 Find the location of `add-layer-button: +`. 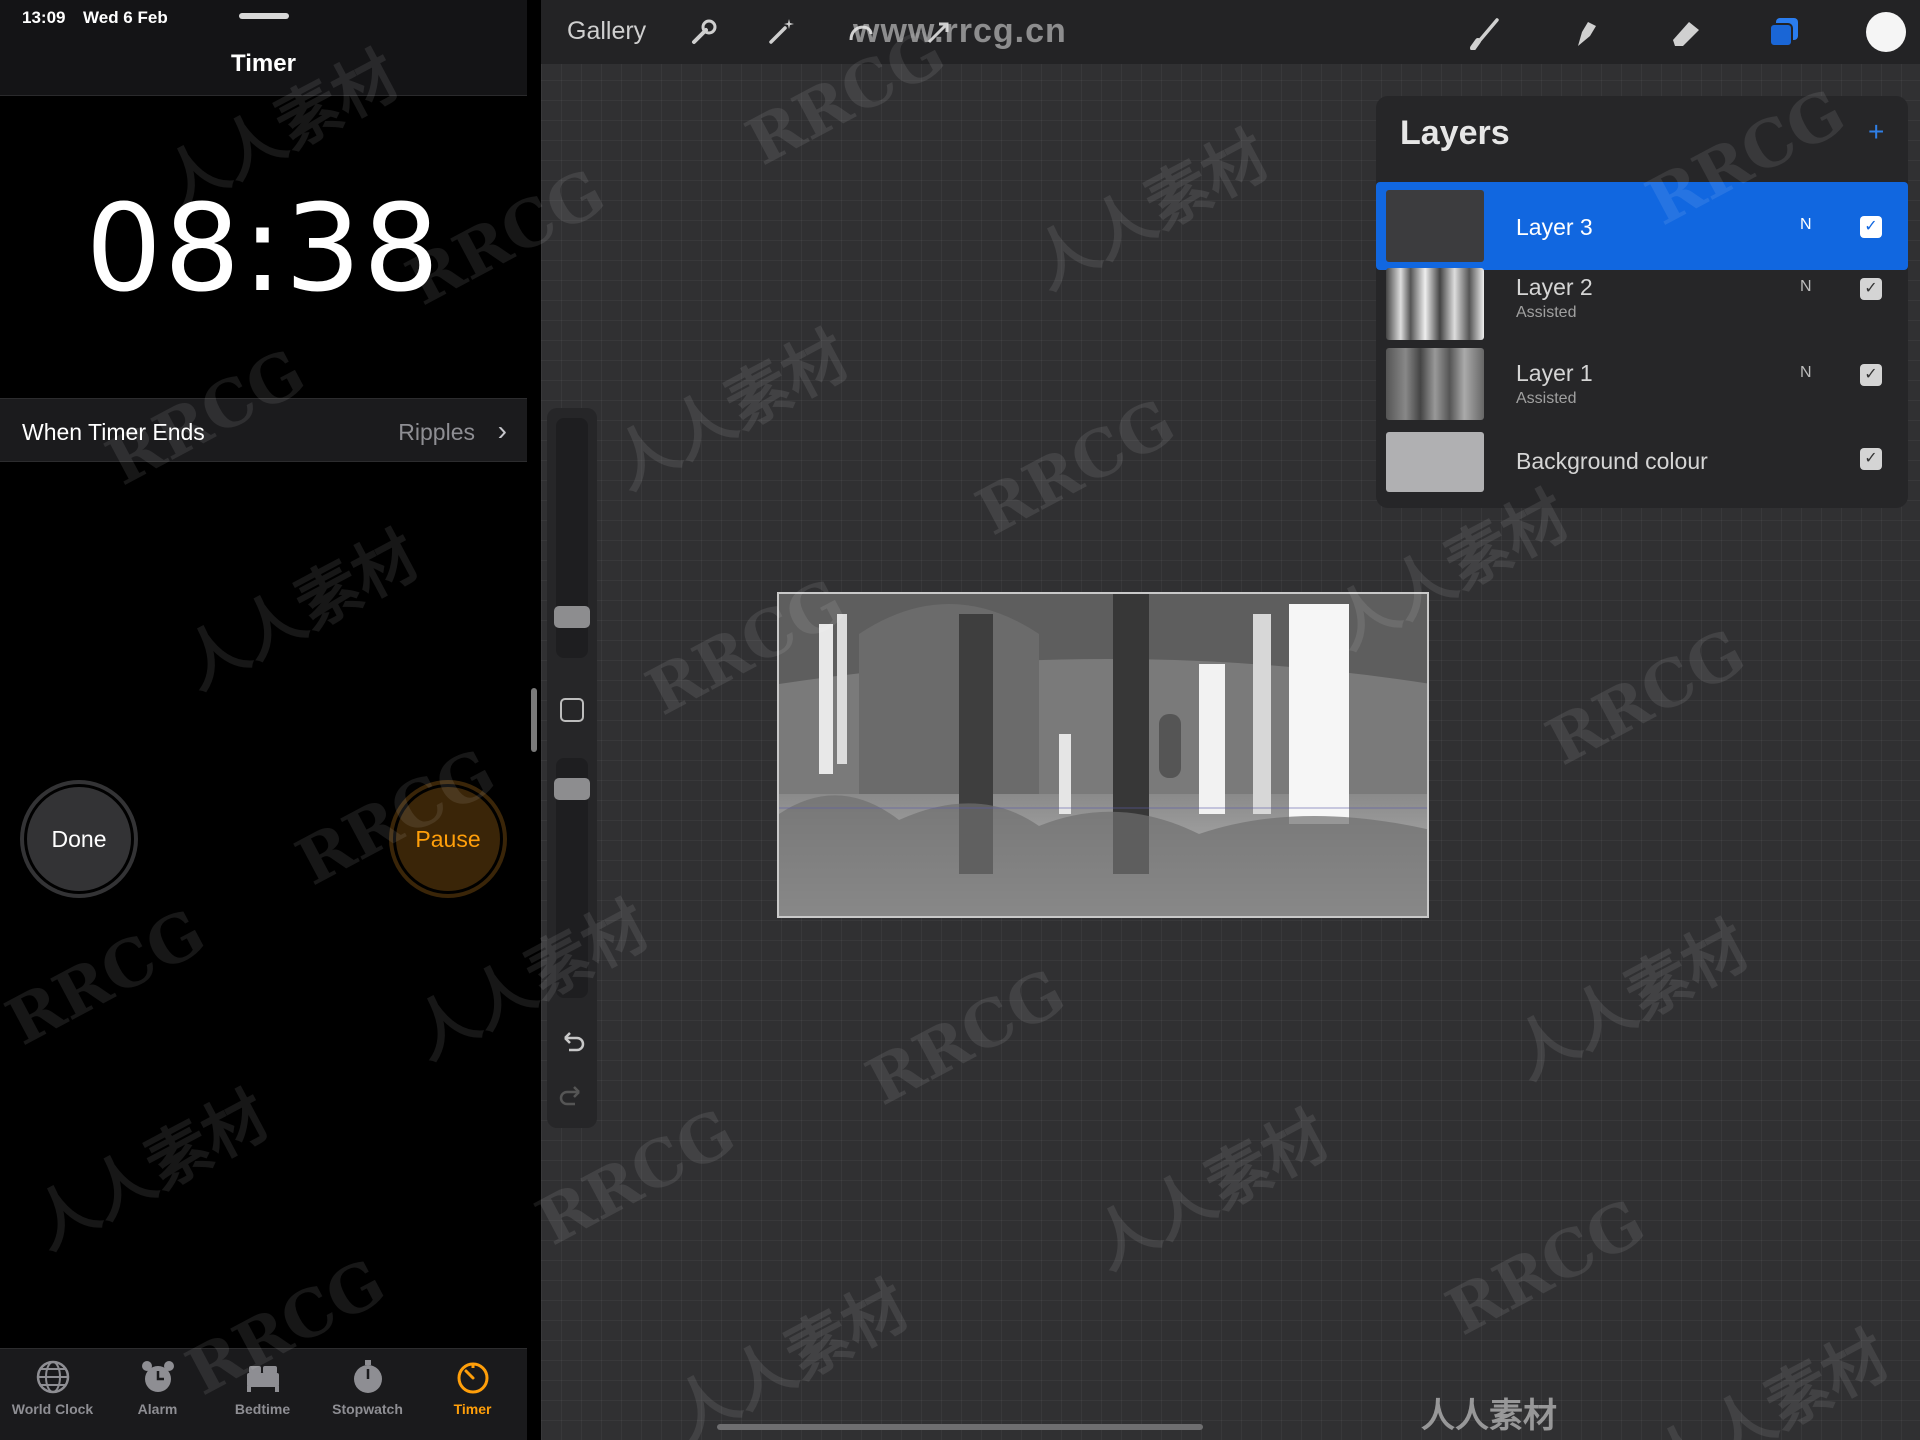

add-layer-button: + is located at coordinates (1876, 132).